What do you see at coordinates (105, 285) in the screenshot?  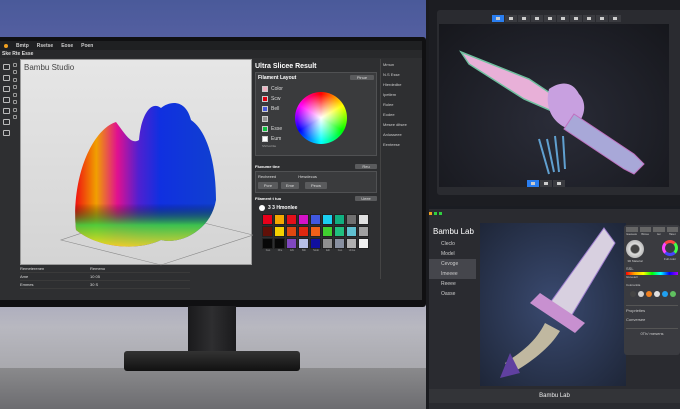 I see `table-row: Emmes 30 S` at bounding box center [105, 285].